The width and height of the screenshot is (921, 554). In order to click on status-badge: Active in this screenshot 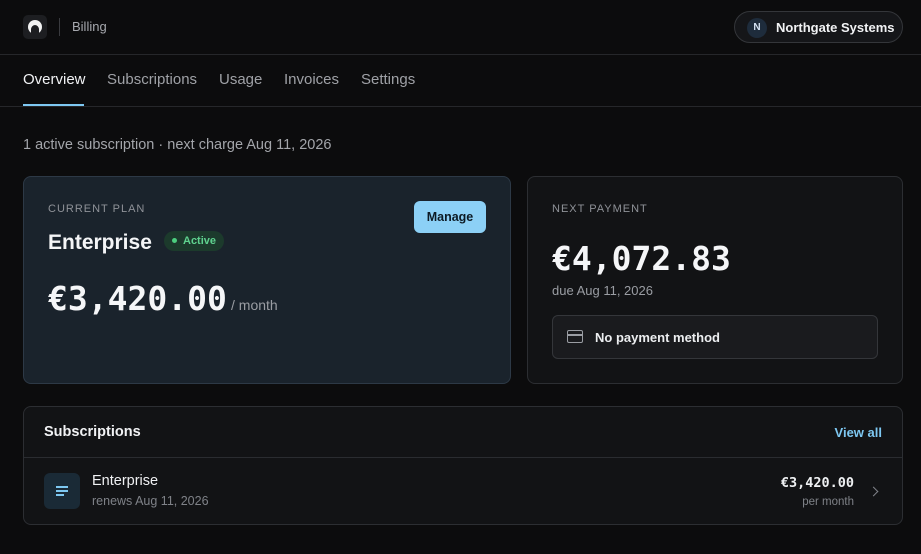, I will do `click(194, 241)`.